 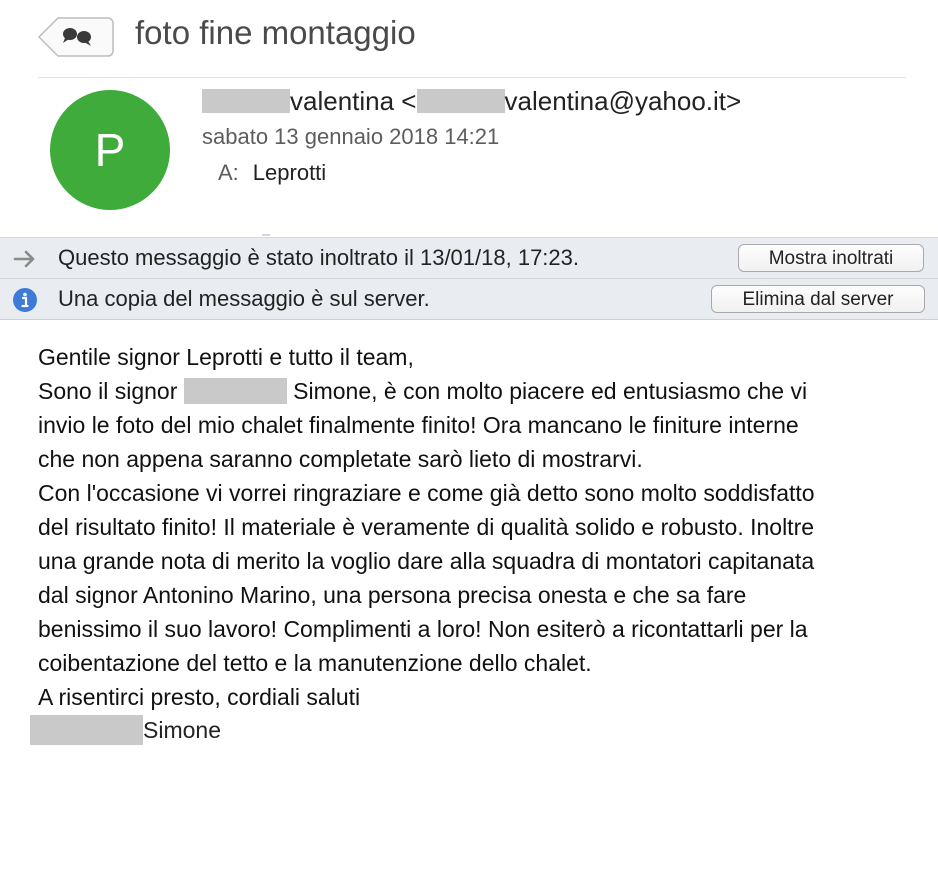 I want to click on from-line: valentina < valentina@yahoo.it>, so click(x=471, y=101).